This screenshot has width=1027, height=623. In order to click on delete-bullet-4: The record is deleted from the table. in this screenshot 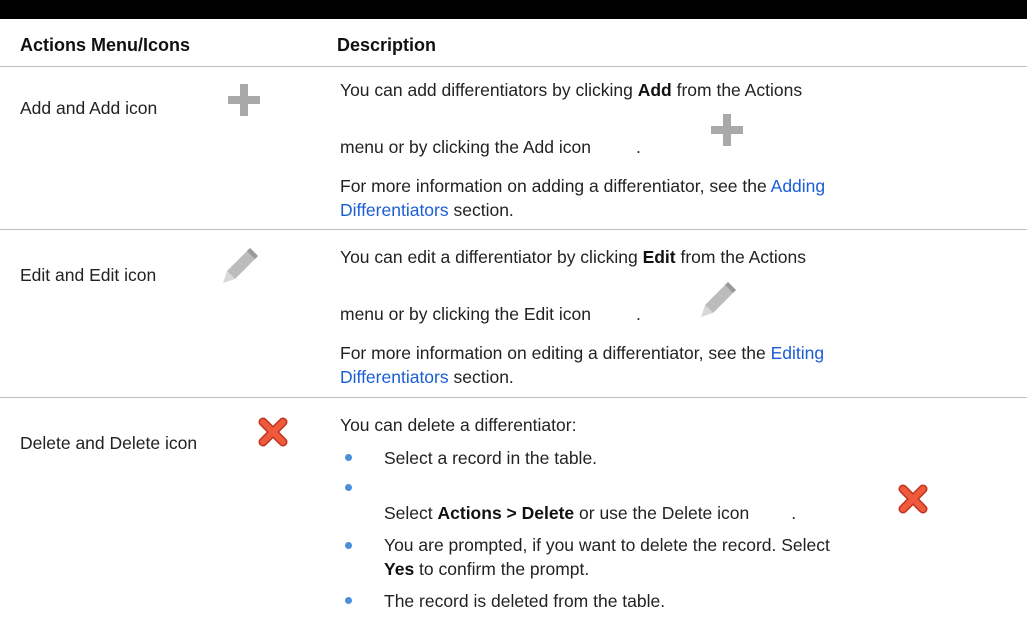, I will do `click(525, 601)`.